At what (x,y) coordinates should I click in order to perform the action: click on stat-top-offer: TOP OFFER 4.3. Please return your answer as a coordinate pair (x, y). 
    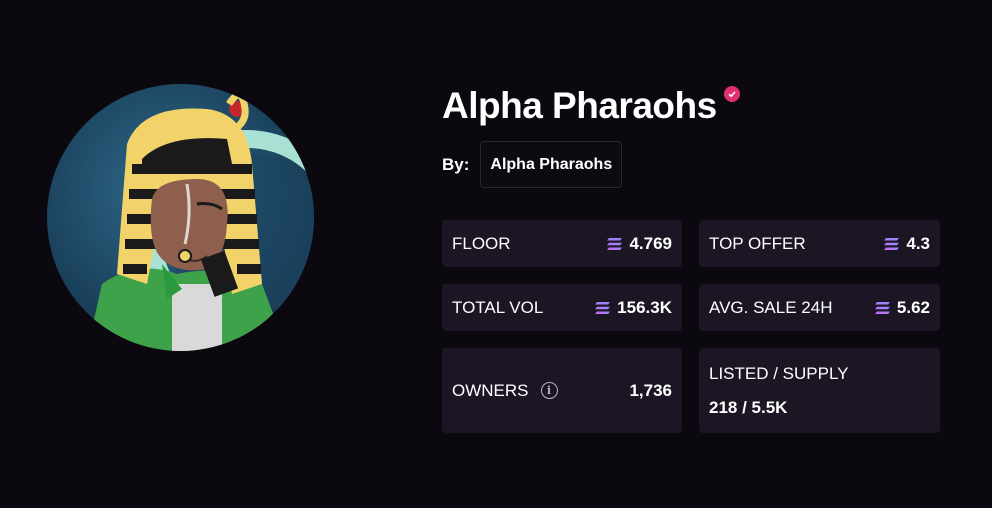
    Looking at the image, I should click on (819, 243).